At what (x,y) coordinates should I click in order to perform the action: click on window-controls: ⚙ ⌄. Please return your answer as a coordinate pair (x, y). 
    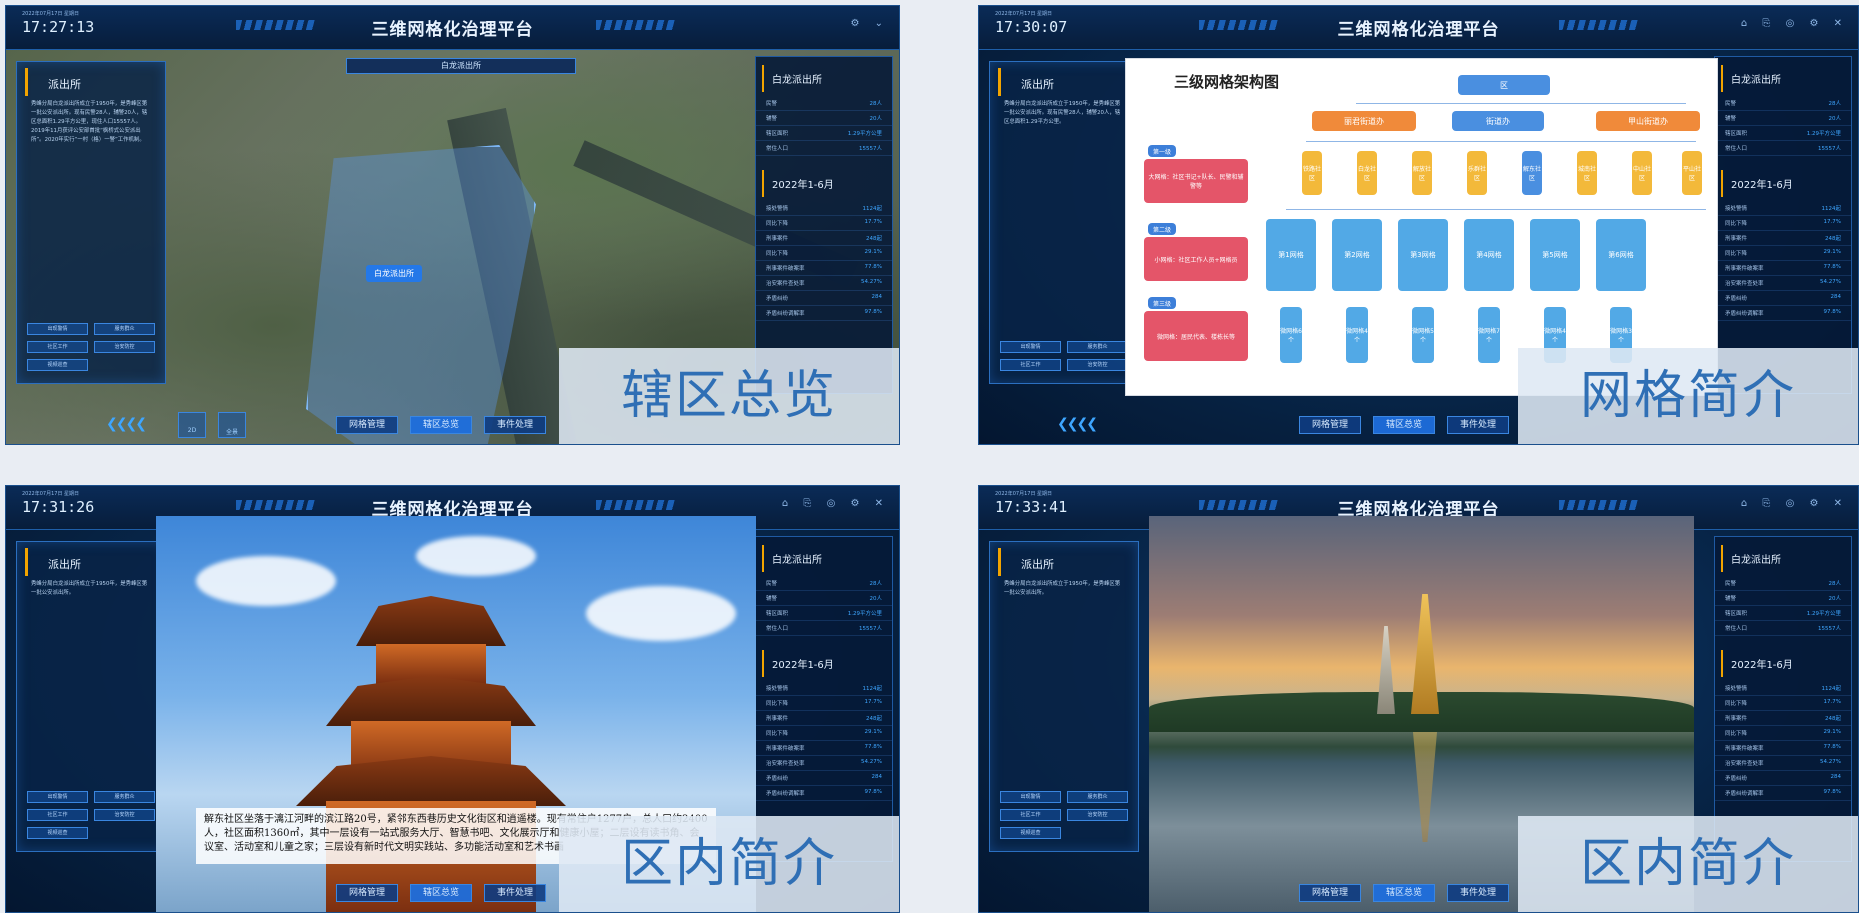
    Looking at the image, I should click on (869, 23).